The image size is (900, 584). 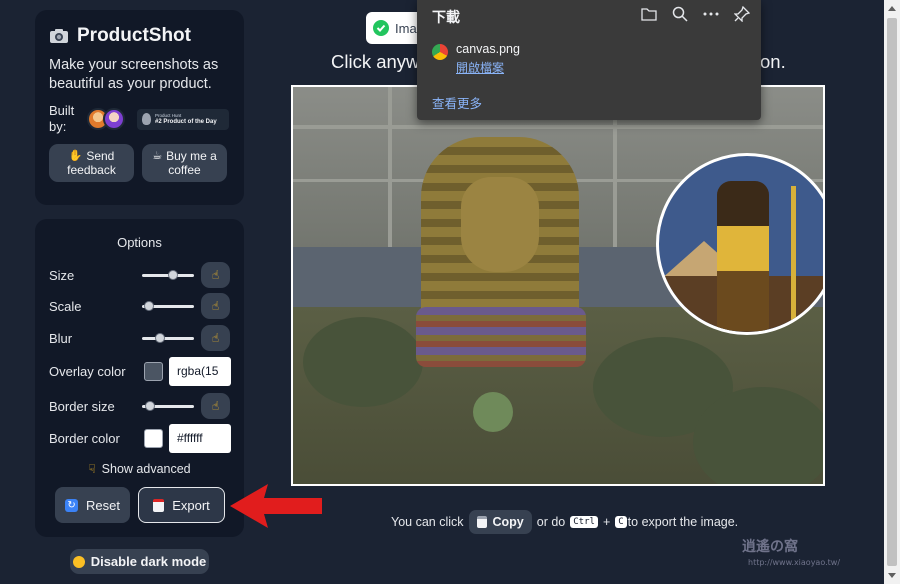 What do you see at coordinates (168, 115) in the screenshot?
I see `badge-small-text: Product Hunt` at bounding box center [168, 115].